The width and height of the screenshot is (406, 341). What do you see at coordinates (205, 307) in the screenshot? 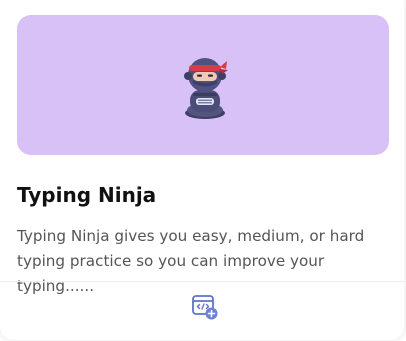
I see `code-window-add-icon` at bounding box center [205, 307].